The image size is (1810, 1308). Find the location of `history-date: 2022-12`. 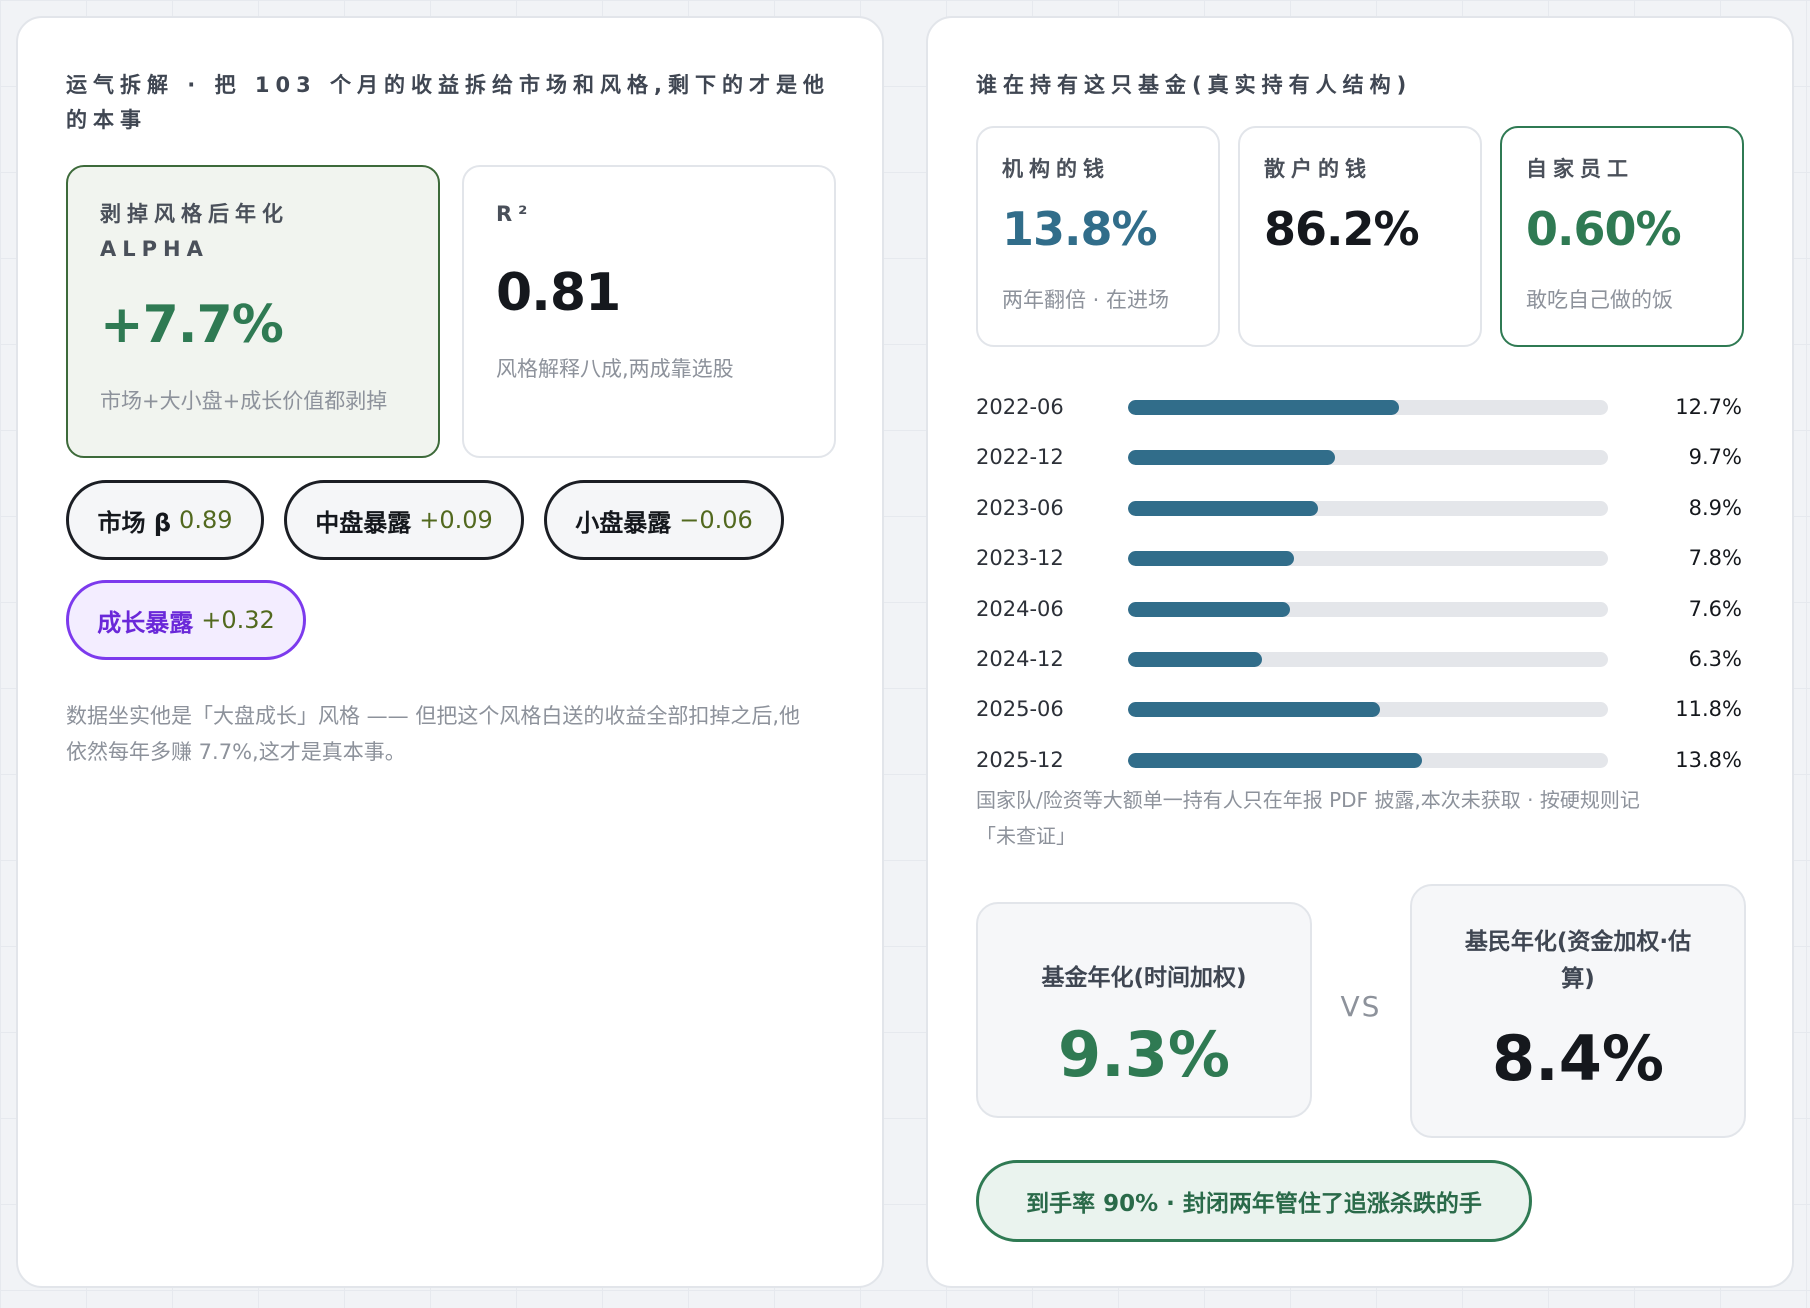

history-date: 2022-12 is located at coordinates (1020, 457).